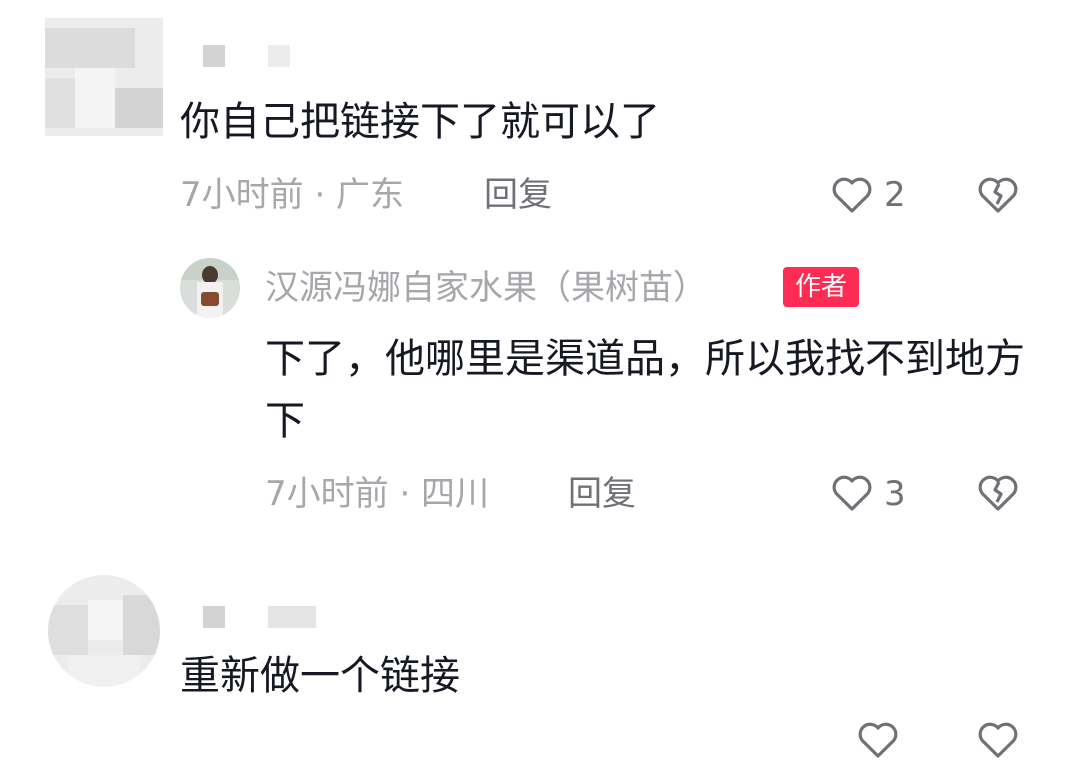  What do you see at coordinates (292, 195) in the screenshot?
I see `comment-meta: 7小时前 · 广东` at bounding box center [292, 195].